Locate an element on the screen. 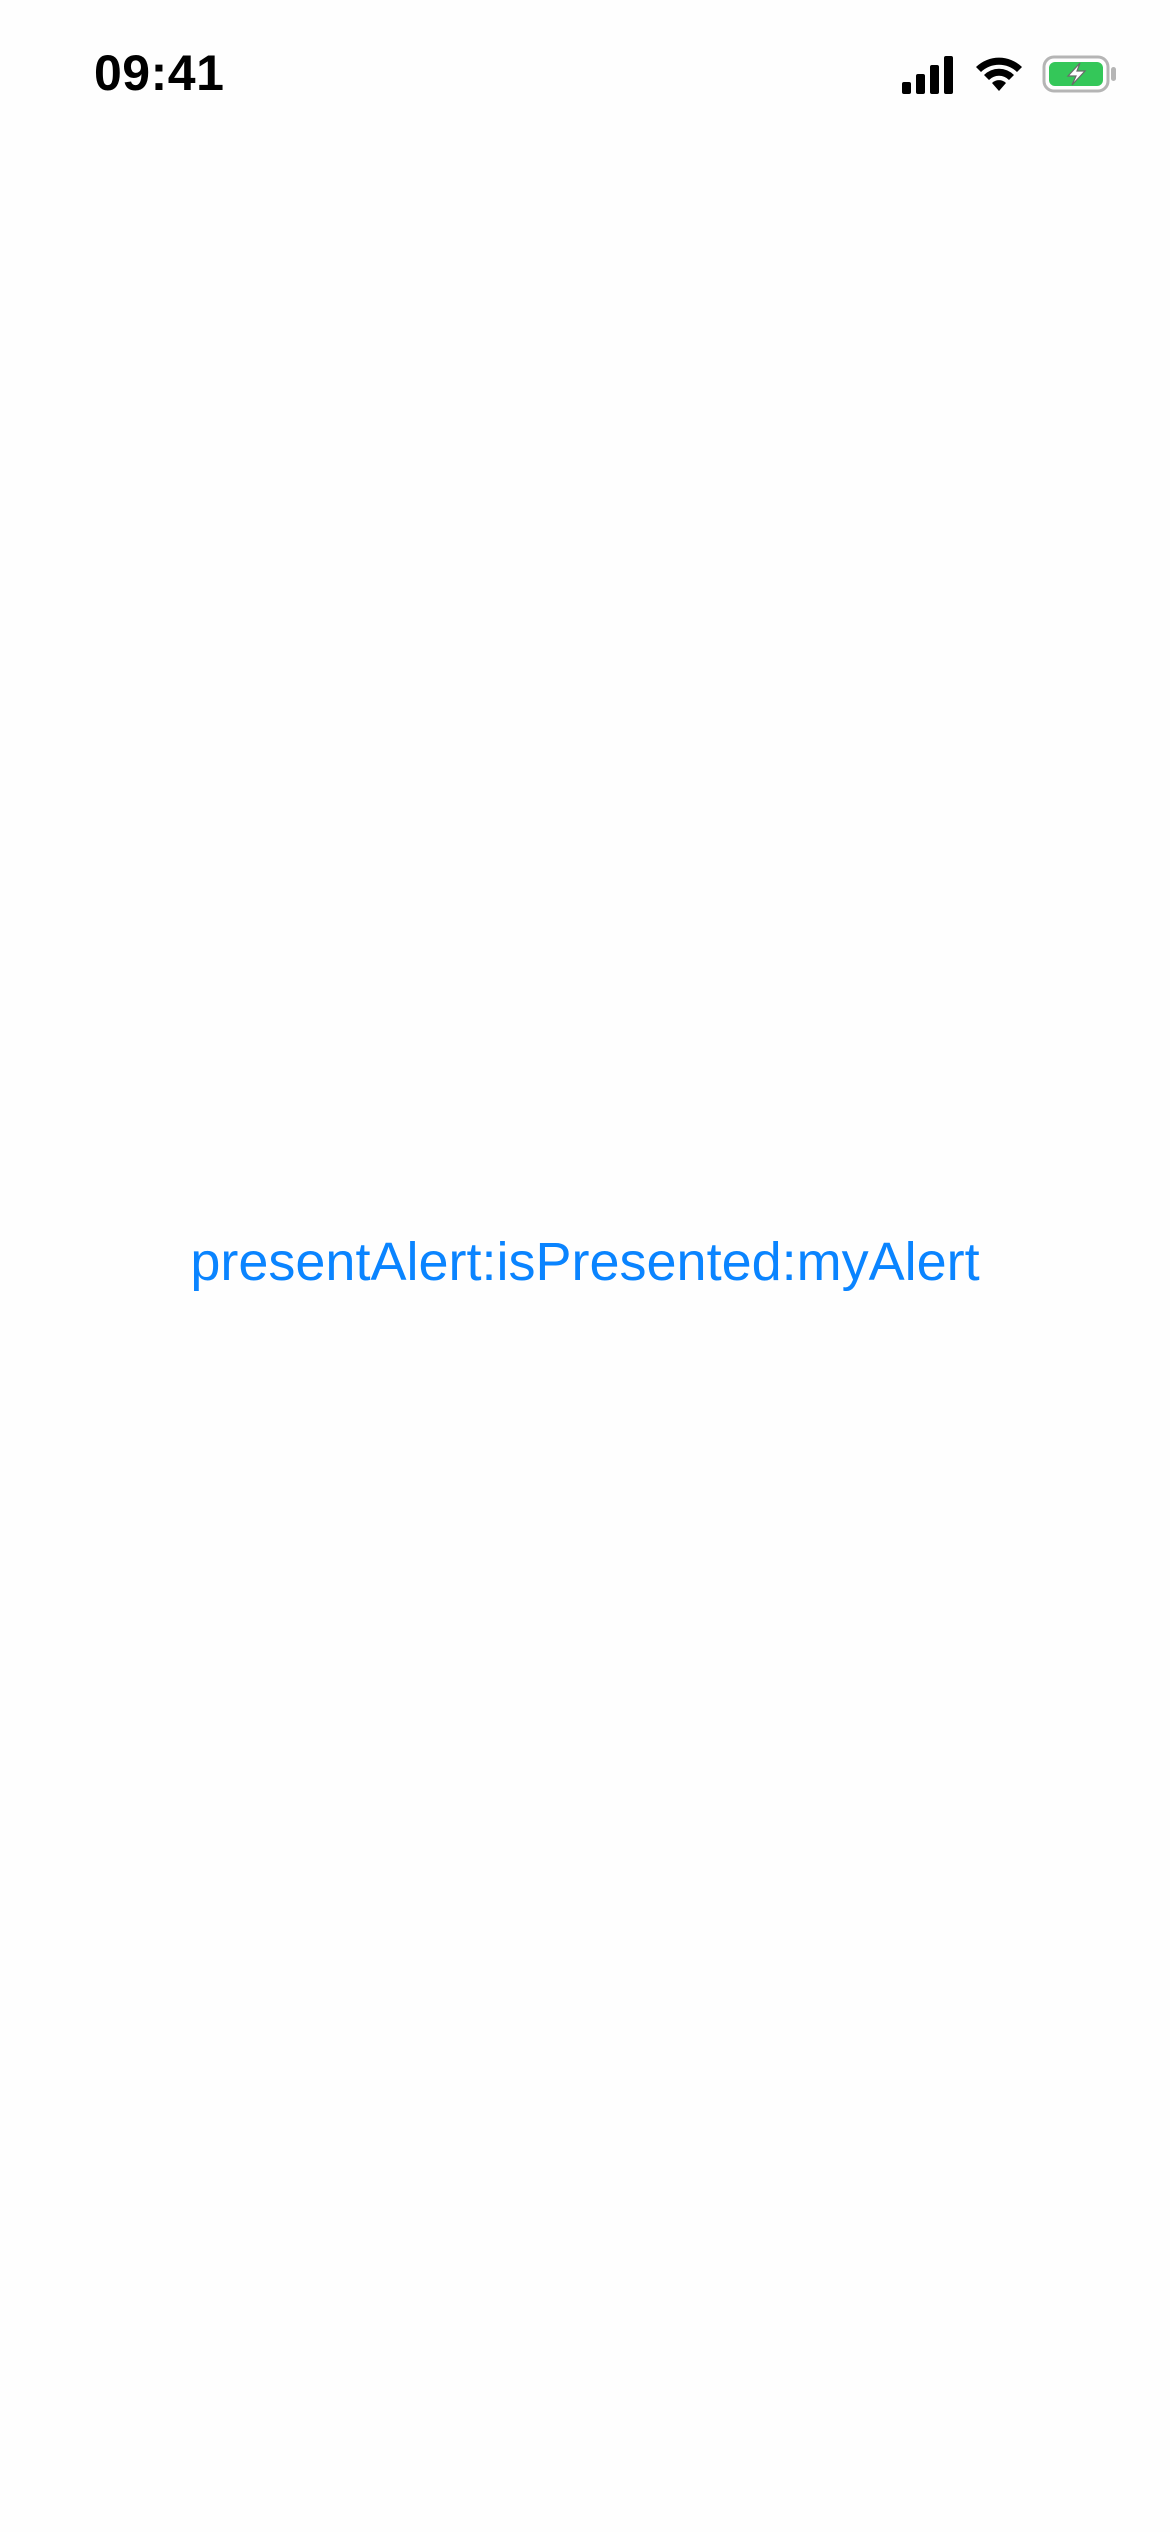  battery-charging-icon is located at coordinates (1080, 74).